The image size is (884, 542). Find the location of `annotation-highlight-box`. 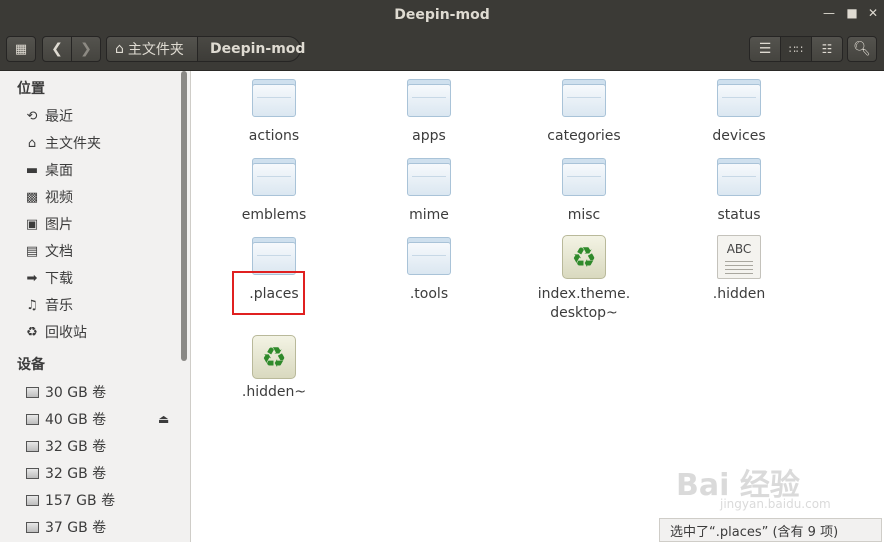

annotation-highlight-box is located at coordinates (268, 293).